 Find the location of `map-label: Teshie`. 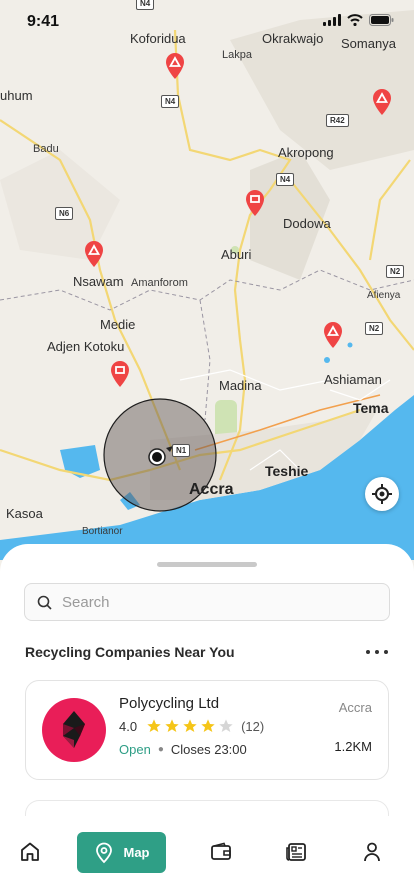

map-label: Teshie is located at coordinates (287, 471).